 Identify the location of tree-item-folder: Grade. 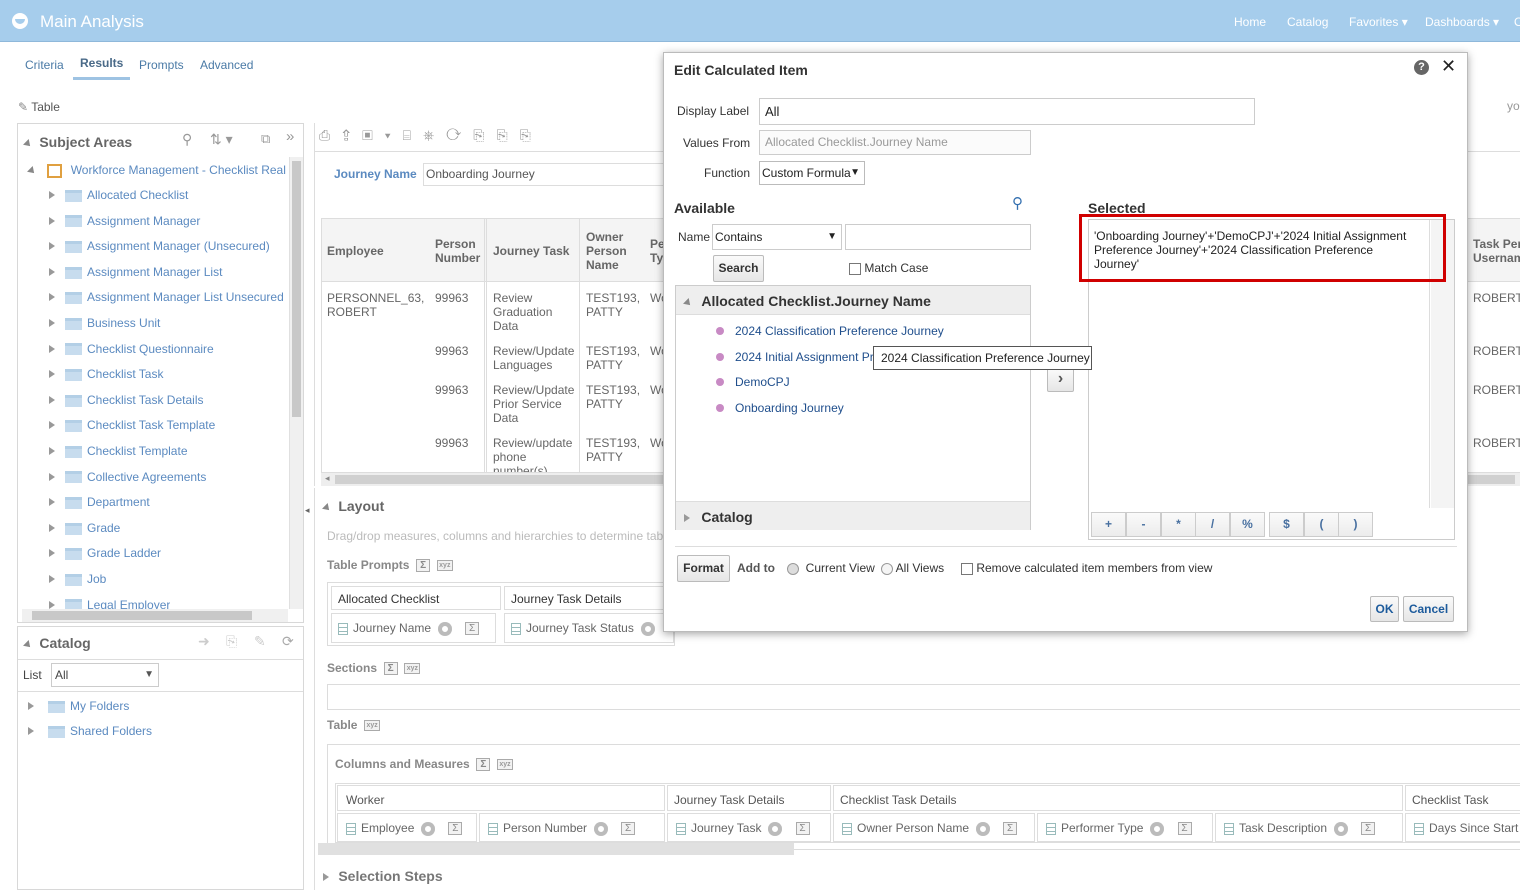
(84, 530).